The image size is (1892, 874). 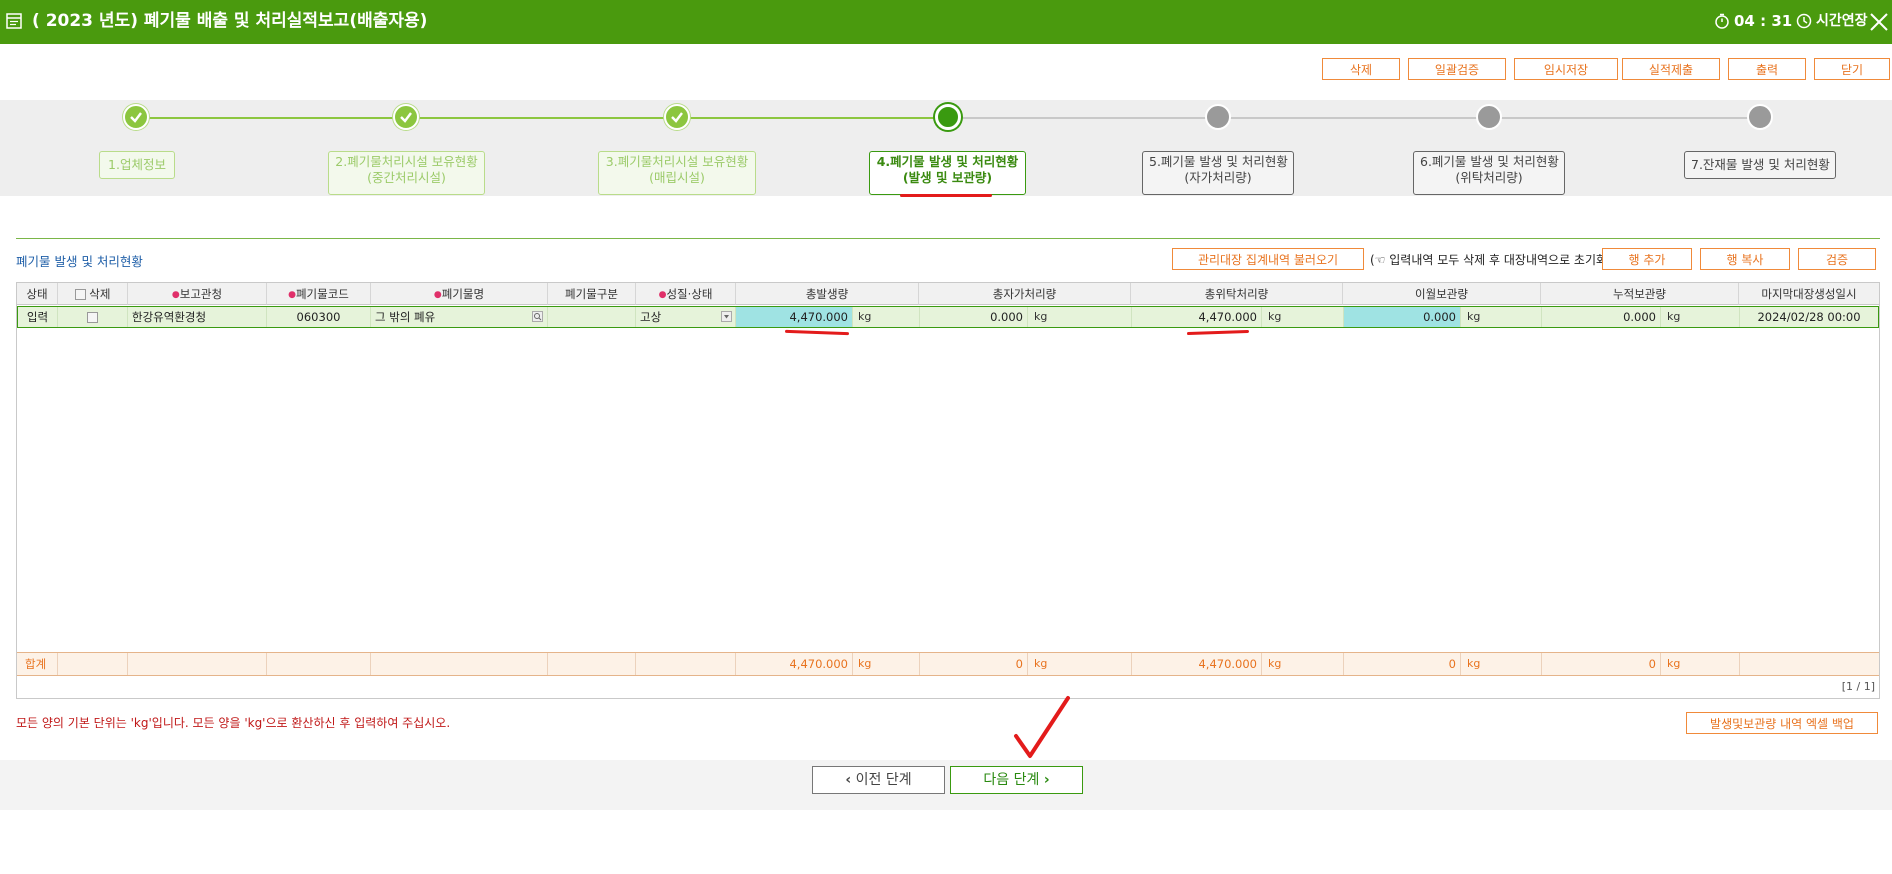 I want to click on step-5-label: 5.폐기물 발생 및 처리현황 (자가처리량), so click(x=1218, y=173).